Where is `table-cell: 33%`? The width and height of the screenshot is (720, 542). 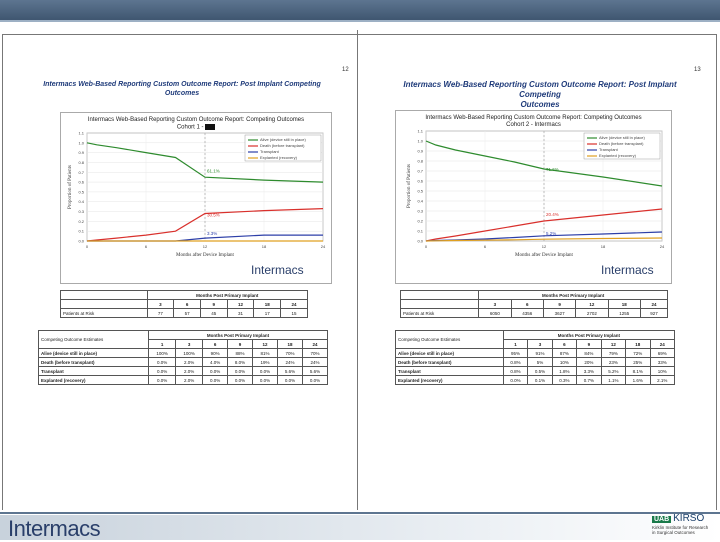
table-cell: 33% is located at coordinates (662, 362).